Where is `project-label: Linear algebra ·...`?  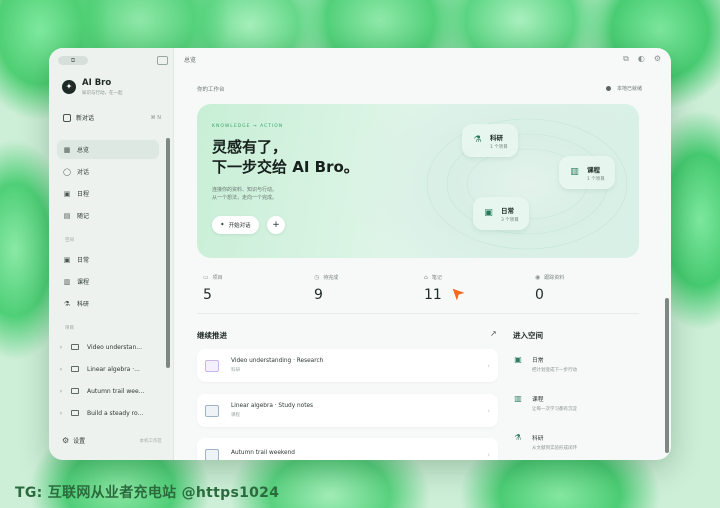 project-label: Linear algebra ·... is located at coordinates (113, 369).